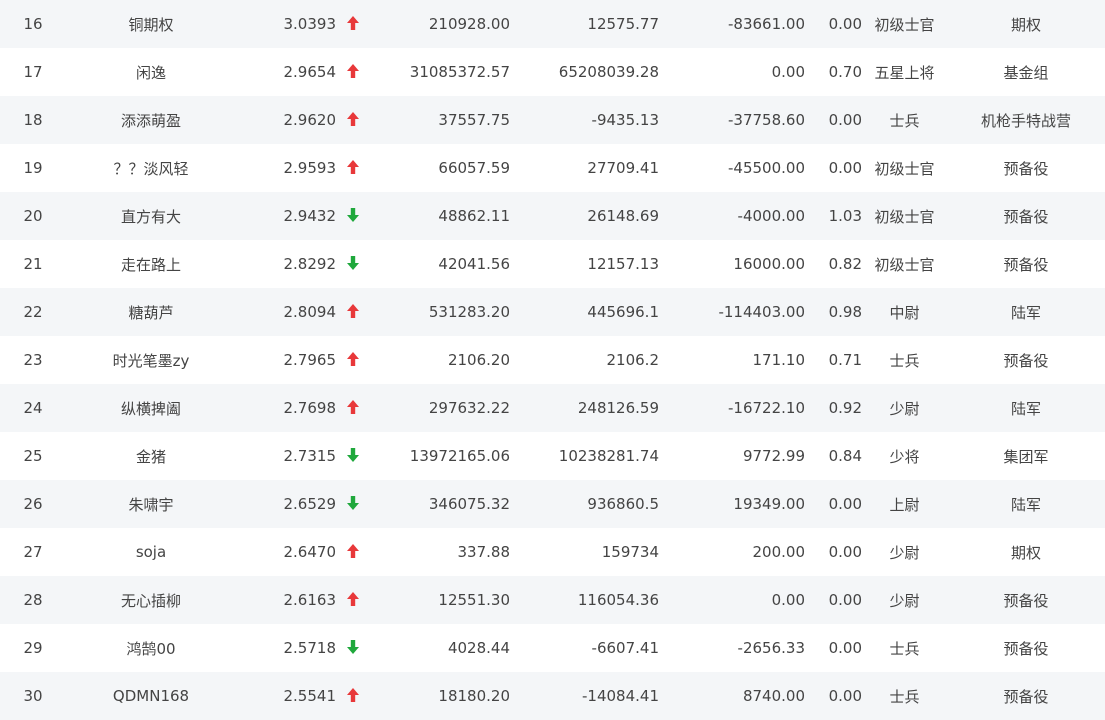  What do you see at coordinates (33, 408) in the screenshot?
I see `rank-cell: 24` at bounding box center [33, 408].